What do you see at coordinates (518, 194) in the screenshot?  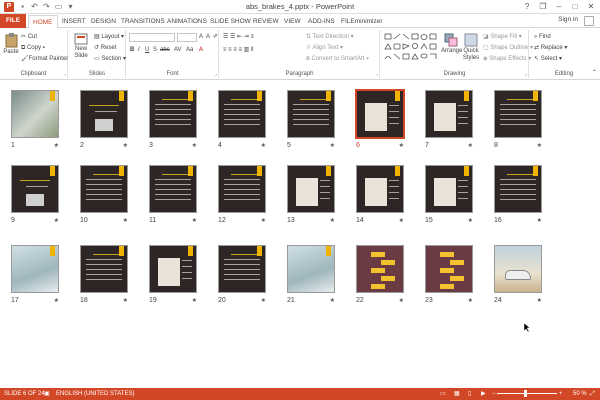 I see `slide-thumbnail: 16 ★` at bounding box center [518, 194].